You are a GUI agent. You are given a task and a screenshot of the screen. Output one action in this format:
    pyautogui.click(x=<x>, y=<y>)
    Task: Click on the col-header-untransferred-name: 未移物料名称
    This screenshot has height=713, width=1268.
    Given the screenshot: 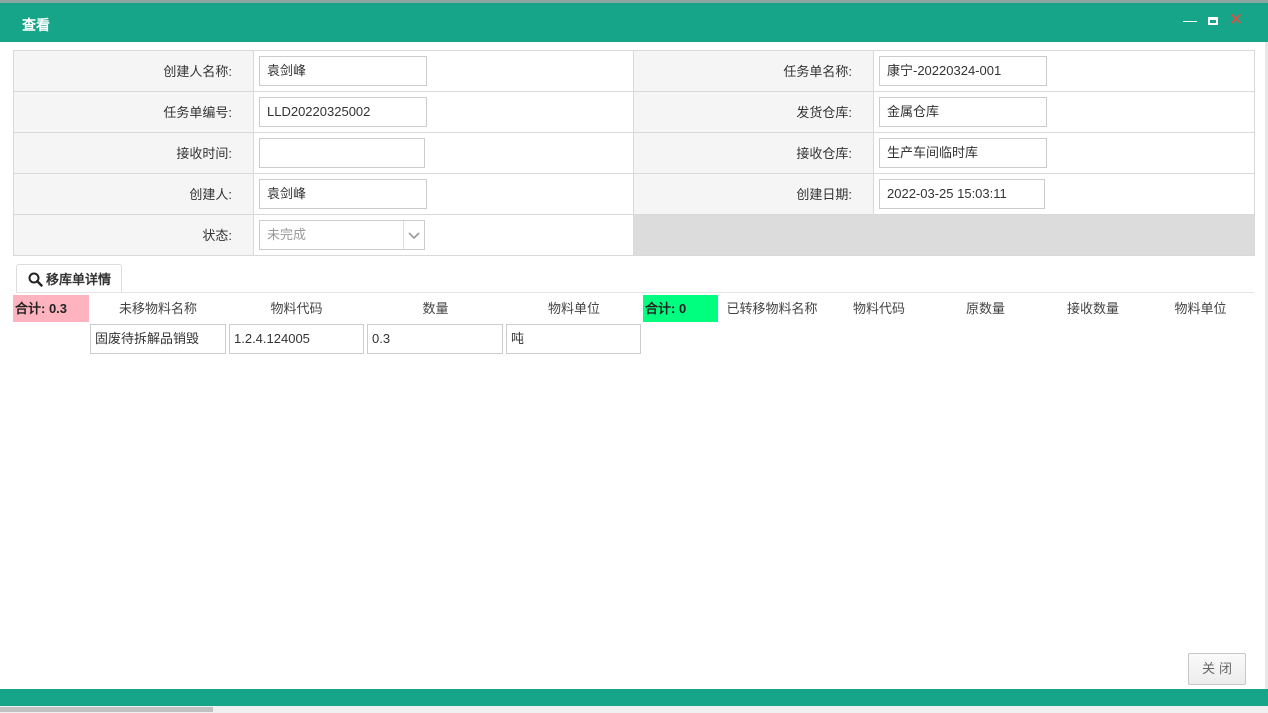 What is the action you would take?
    pyautogui.click(x=157, y=308)
    